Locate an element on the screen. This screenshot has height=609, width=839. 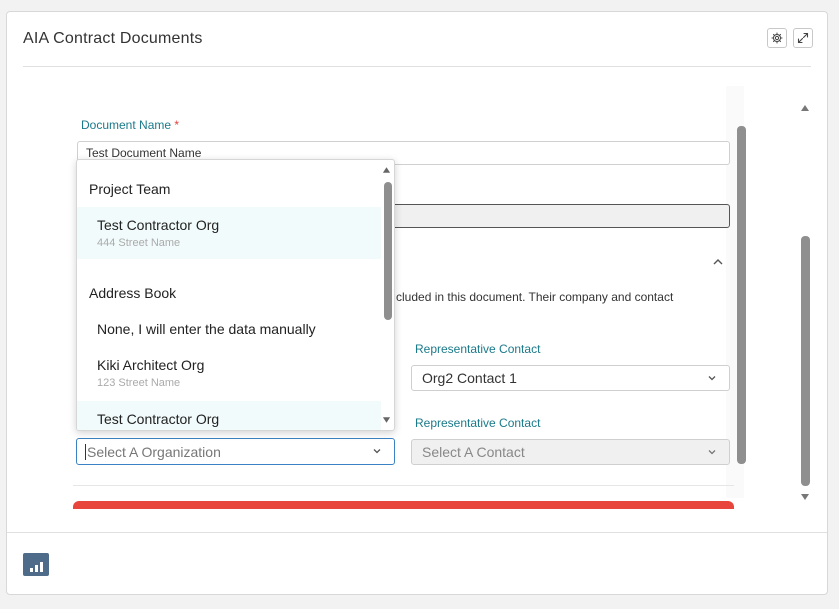
rep-contact-label-1: Representative Contact is located at coordinates (478, 349).